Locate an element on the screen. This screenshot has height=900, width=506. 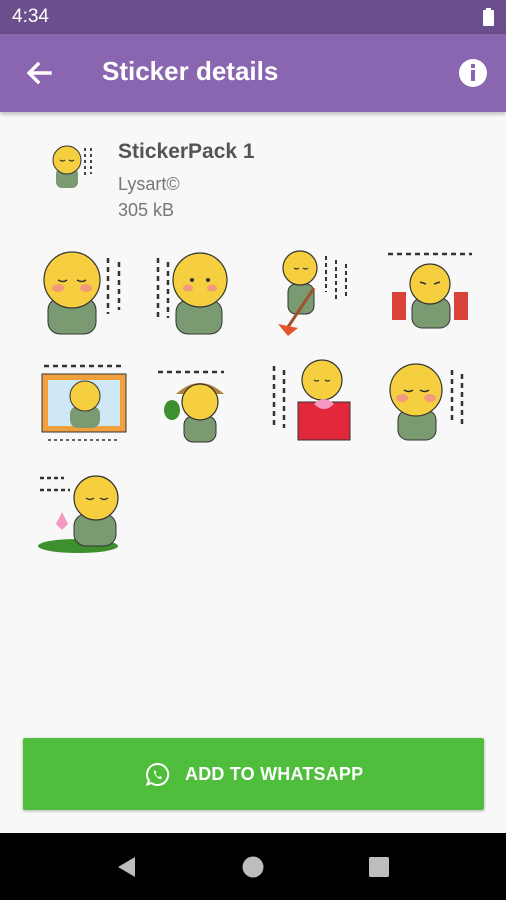
app-bar: Sticker details is located at coordinates (253, 73).